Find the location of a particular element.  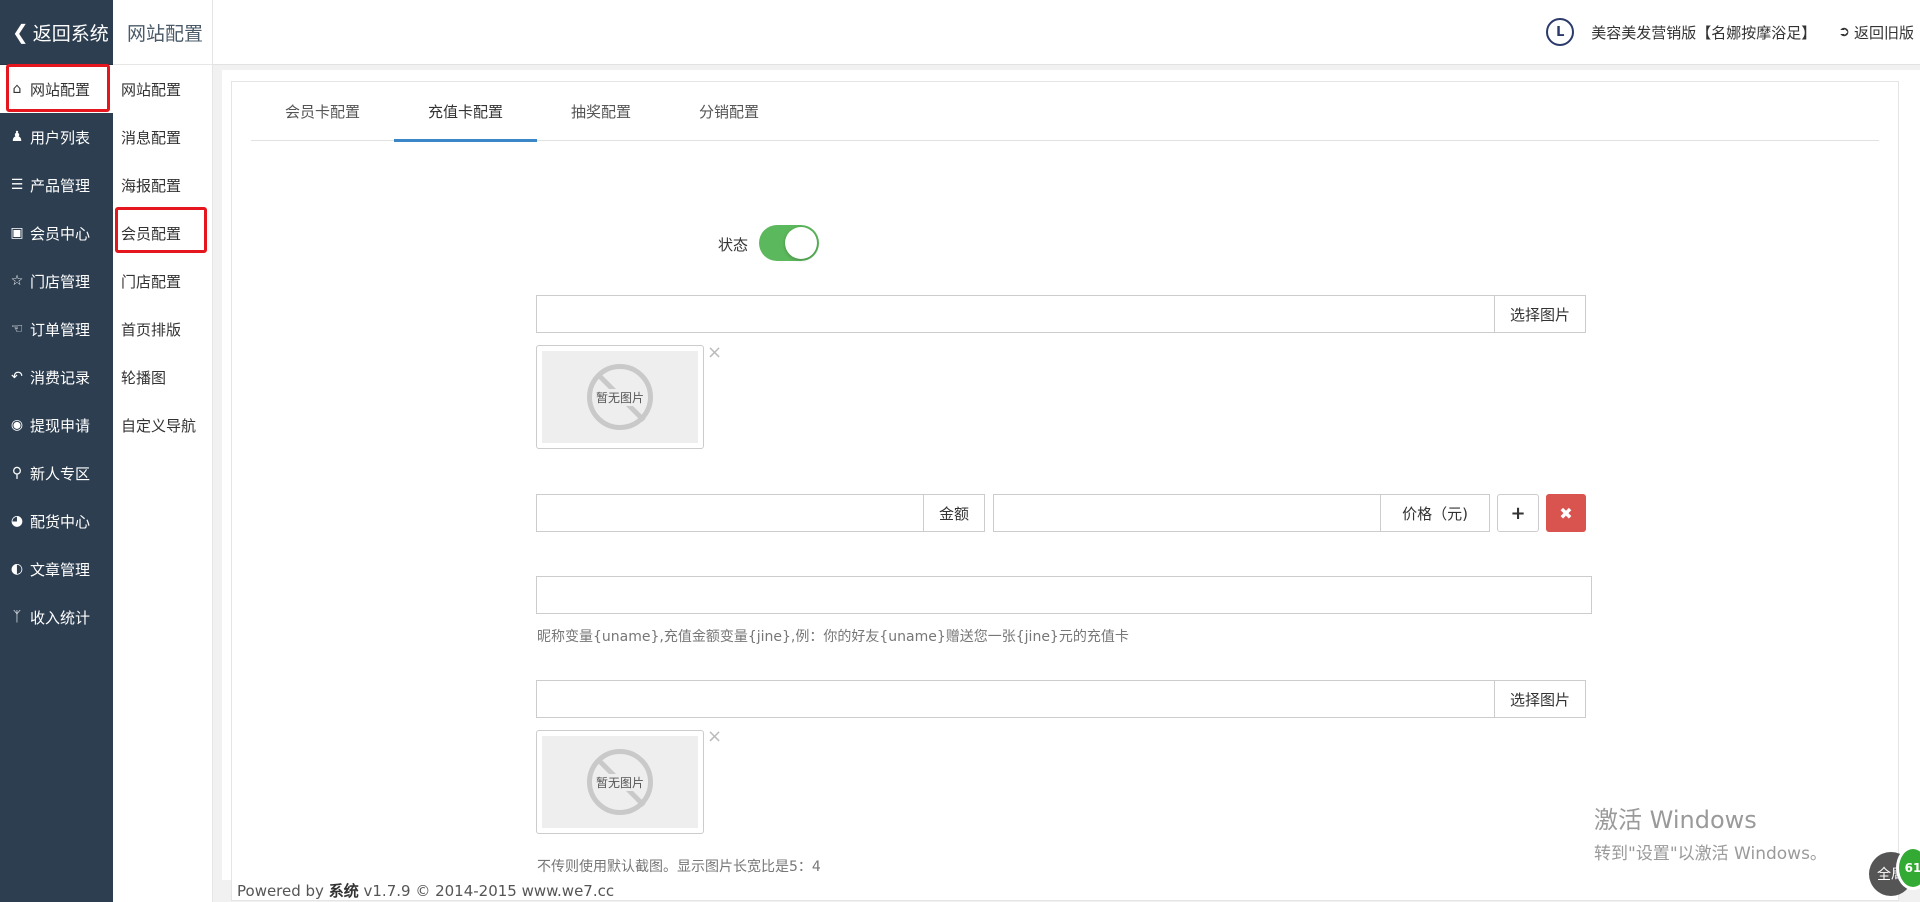

windows-activation-watermark: 激活 Windows 转到"设置"以激活 Windows。 is located at coordinates (1710, 832).